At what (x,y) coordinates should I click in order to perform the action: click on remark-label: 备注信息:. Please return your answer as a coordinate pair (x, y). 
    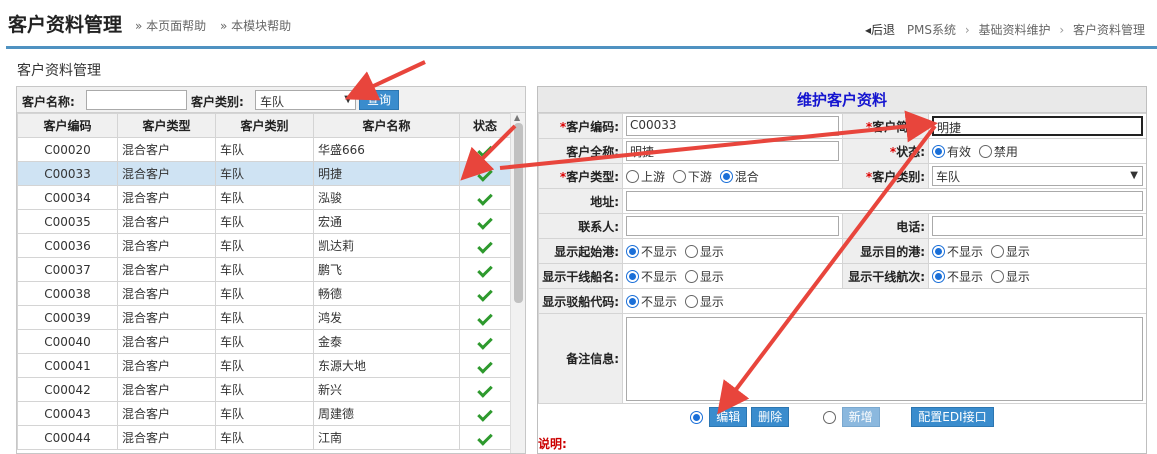
    Looking at the image, I should click on (580, 358).